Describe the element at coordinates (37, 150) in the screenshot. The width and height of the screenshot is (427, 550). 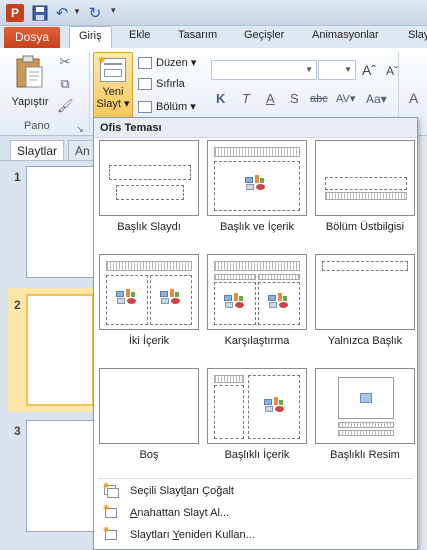
I see `tab-slides: Slaytlar` at that location.